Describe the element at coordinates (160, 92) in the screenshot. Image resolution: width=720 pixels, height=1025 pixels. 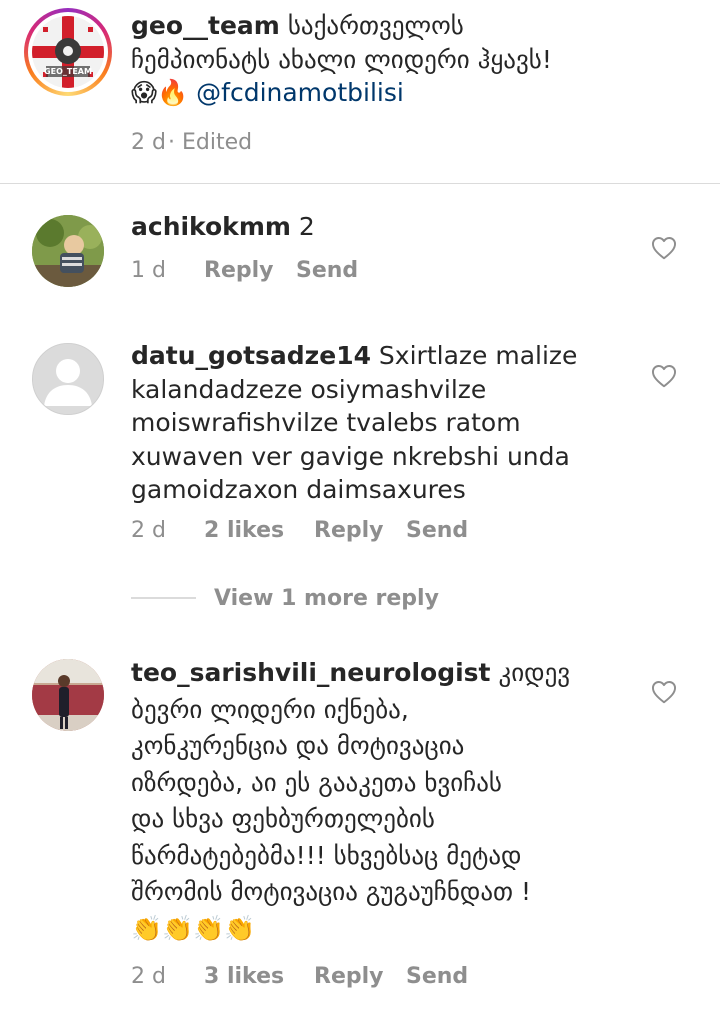
I see `caption-emojis: 😱🔥` at that location.